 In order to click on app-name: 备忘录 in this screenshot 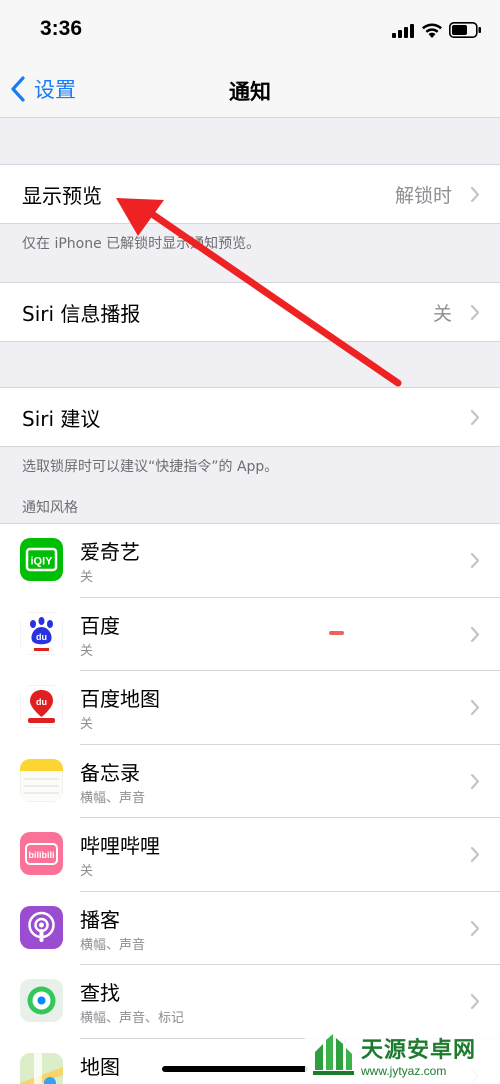, I will do `click(110, 772)`.